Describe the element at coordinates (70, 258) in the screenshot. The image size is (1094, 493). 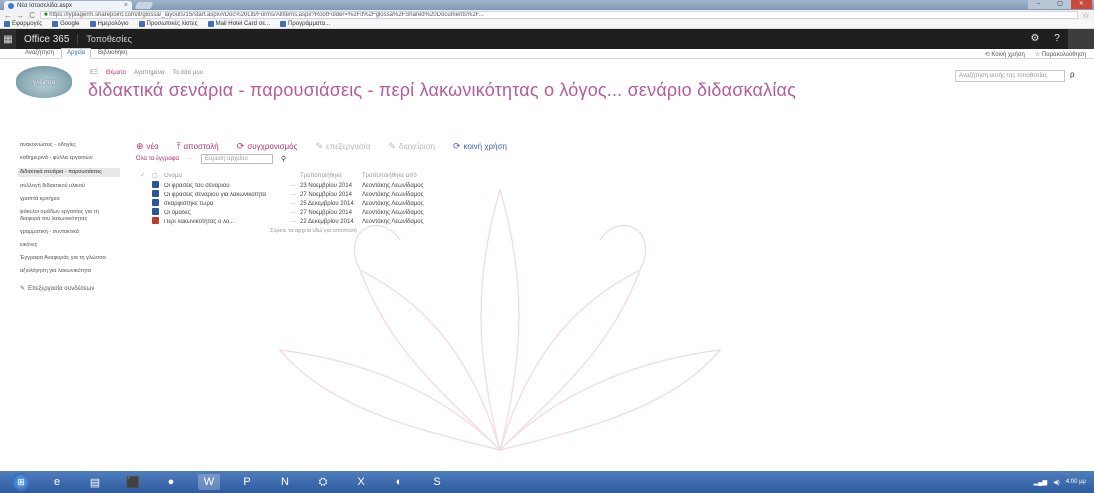
I see `sidebar-item: Έγγραφα Αναφοράς για τη γλώσσα` at that location.